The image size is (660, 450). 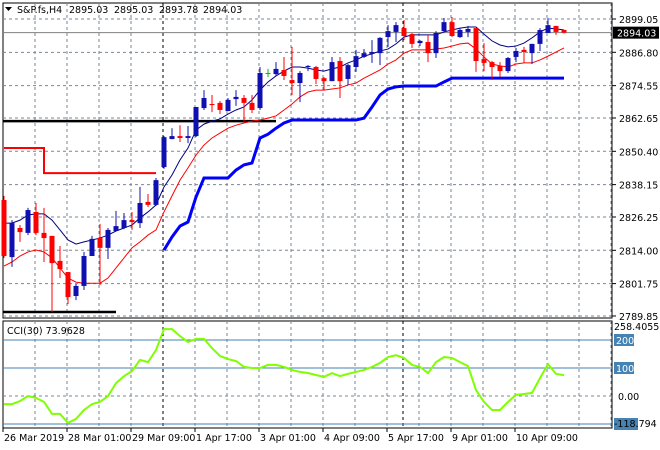 I want to click on cci-zero-label: 0.00, so click(x=628, y=397).